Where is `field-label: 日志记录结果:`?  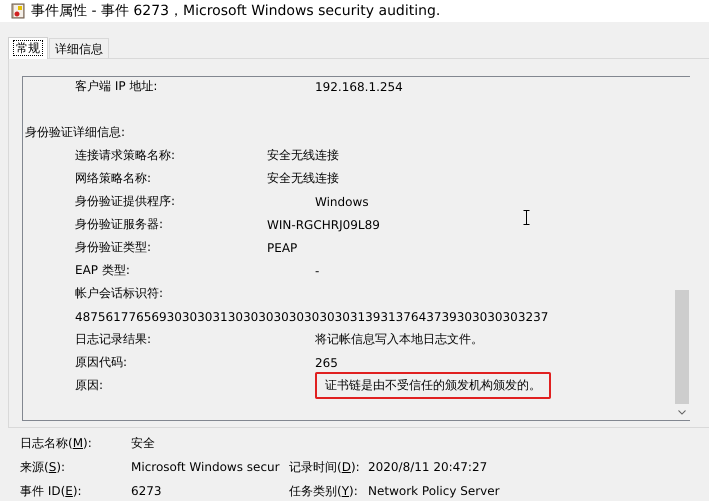 field-label: 日志记录结果: is located at coordinates (113, 339).